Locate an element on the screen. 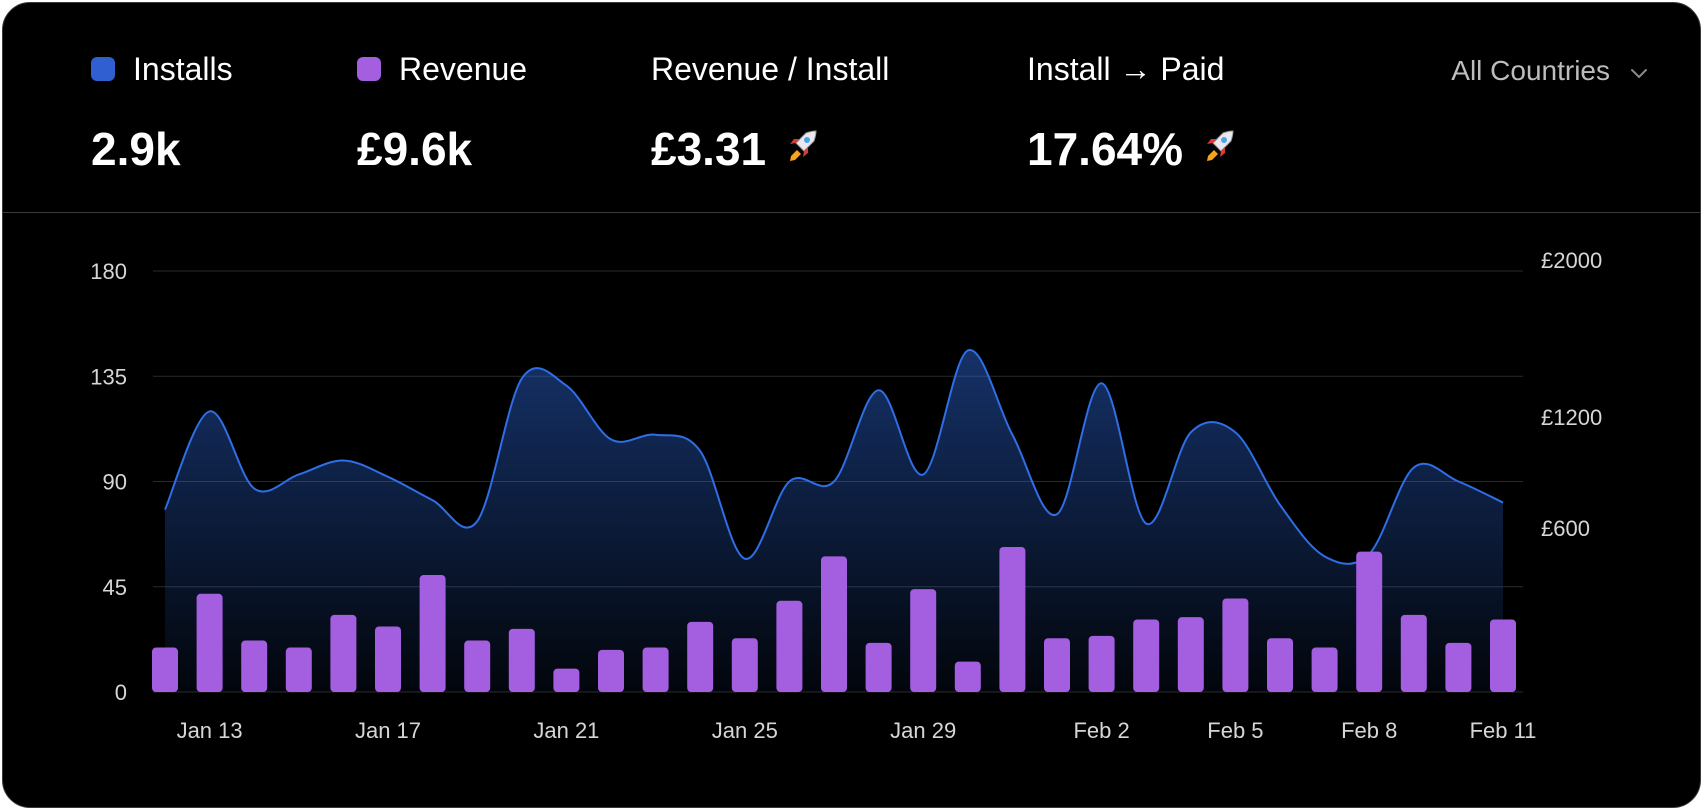 This screenshot has width=1703, height=810. x-tick-label: Feb 2 is located at coordinates (1101, 730).